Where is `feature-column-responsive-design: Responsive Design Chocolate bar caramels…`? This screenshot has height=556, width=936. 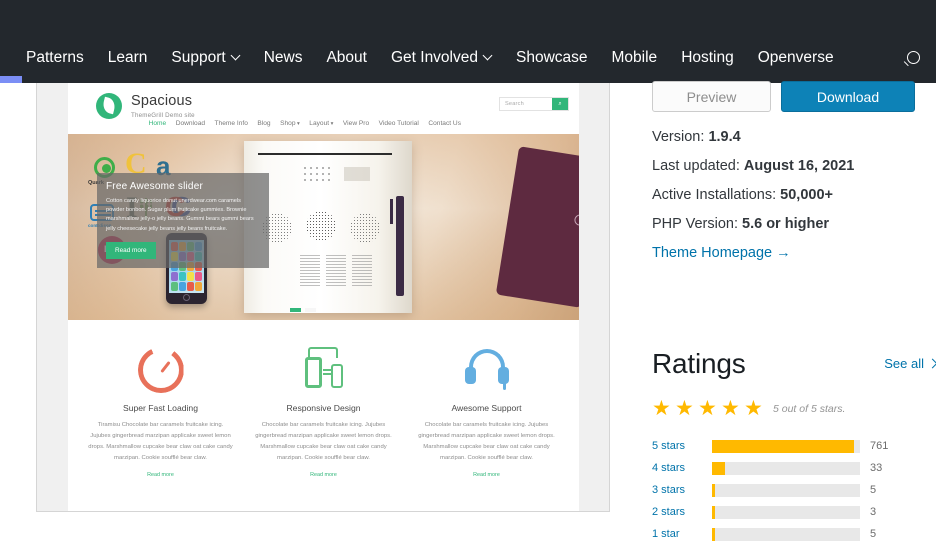 feature-column-responsive-design: Responsive Design Chocolate bar caramels… is located at coordinates (323, 426).